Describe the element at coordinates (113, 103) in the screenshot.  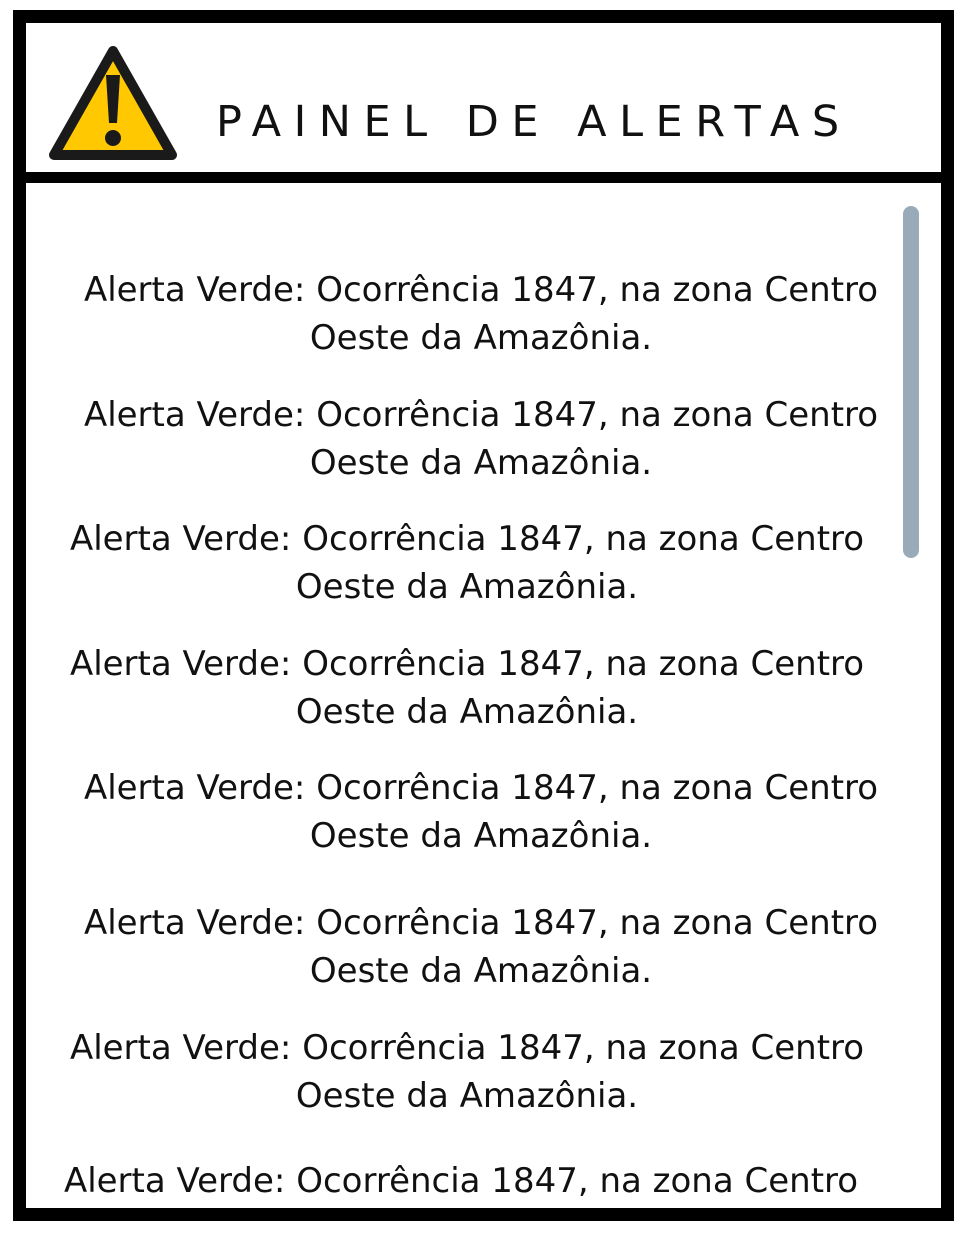
I see `warning-icon` at that location.